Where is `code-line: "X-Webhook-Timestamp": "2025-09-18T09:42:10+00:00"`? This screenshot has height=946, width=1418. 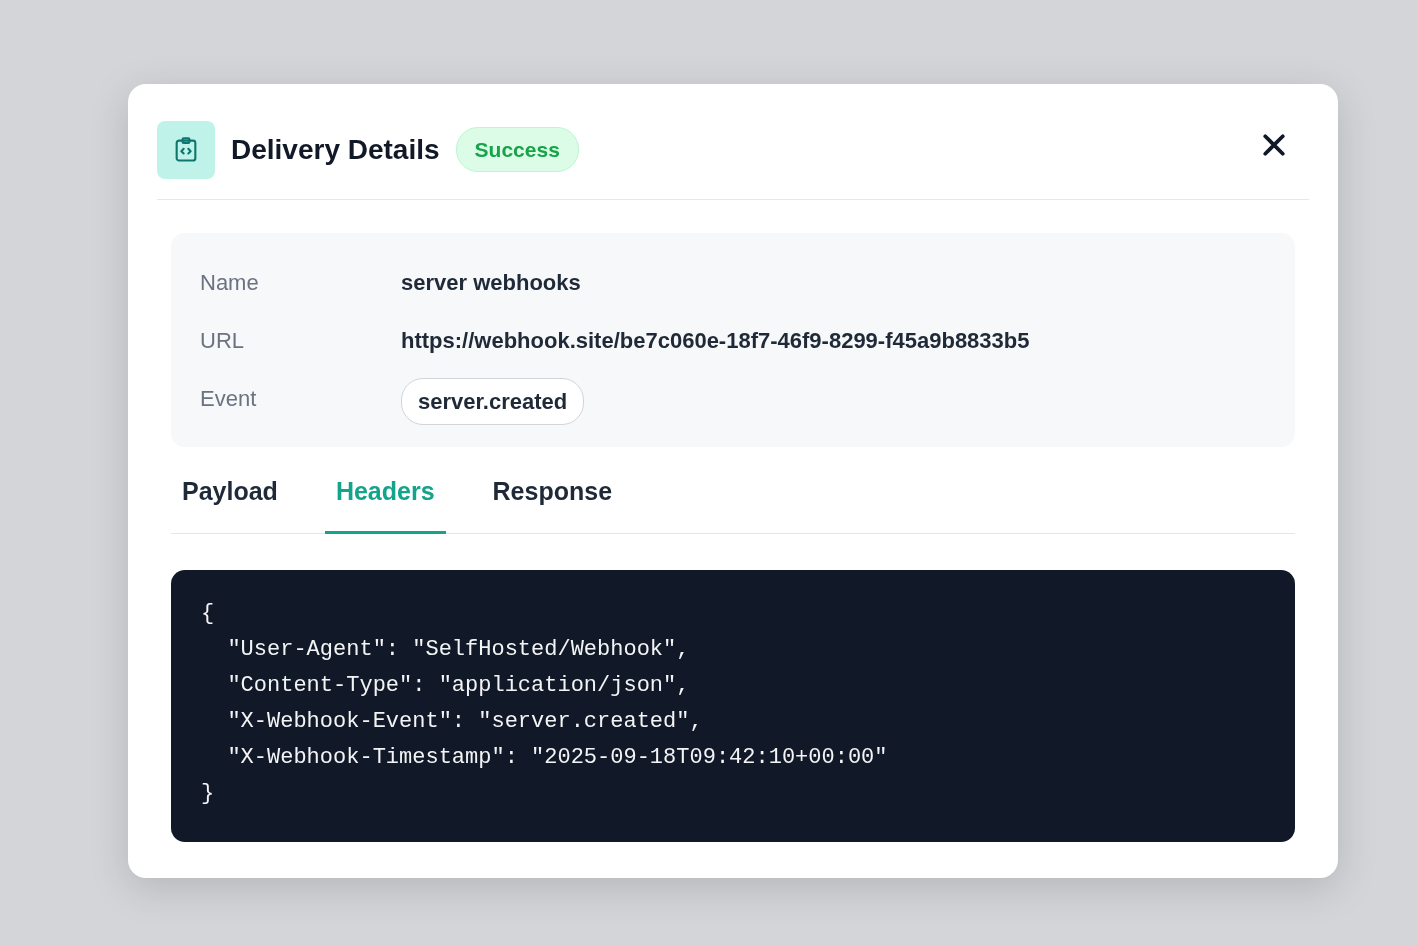
code-line: "X-Webhook-Timestamp": "2025-09-18T09:42:10+00:00" is located at coordinates (557, 757).